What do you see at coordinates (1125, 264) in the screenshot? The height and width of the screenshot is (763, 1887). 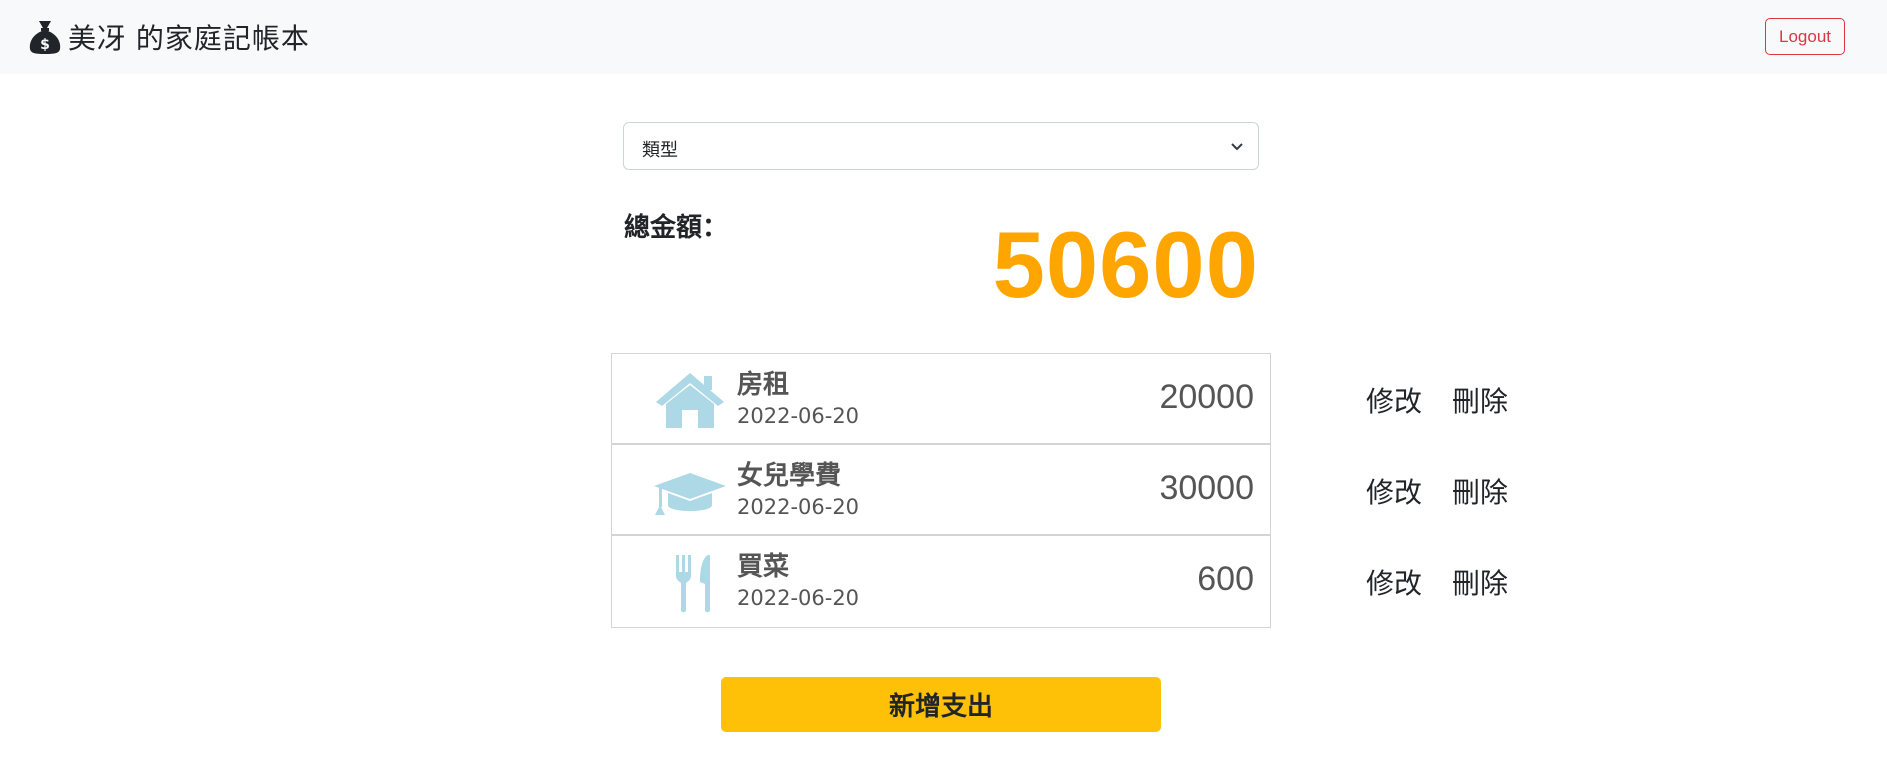 I see `total-amount: 50600` at bounding box center [1125, 264].